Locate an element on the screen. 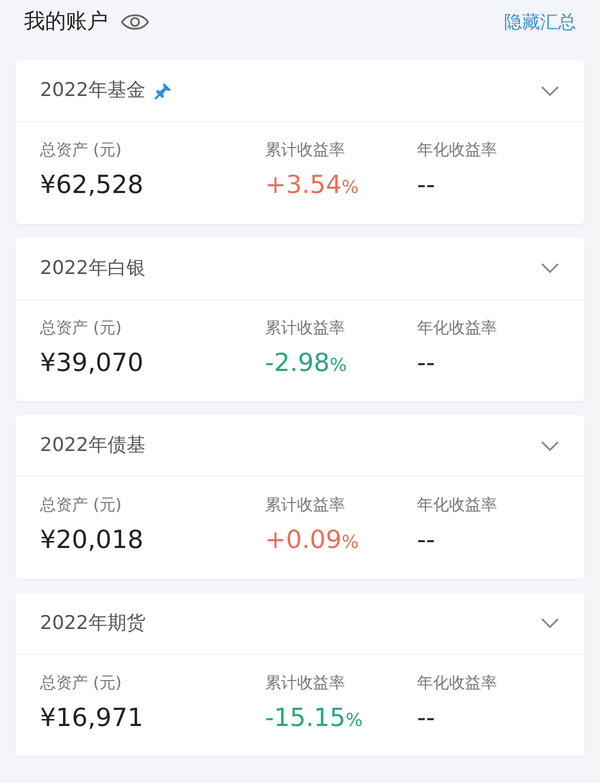 The width and height of the screenshot is (600, 783). account-name: 2022年基金 is located at coordinates (93, 91).